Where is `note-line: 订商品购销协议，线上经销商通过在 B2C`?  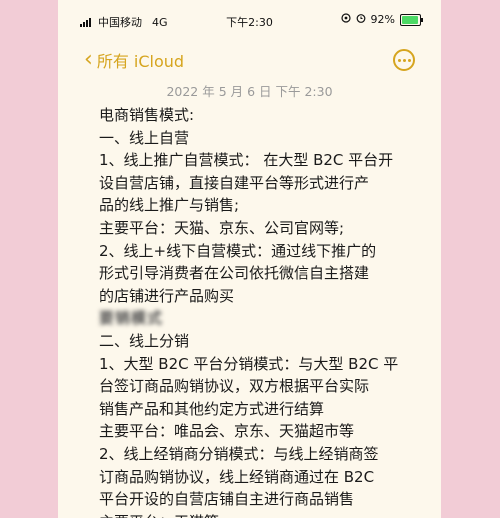
note-line: 订商品购销协议，线上经销商通过在 B2C is located at coordinates (237, 476).